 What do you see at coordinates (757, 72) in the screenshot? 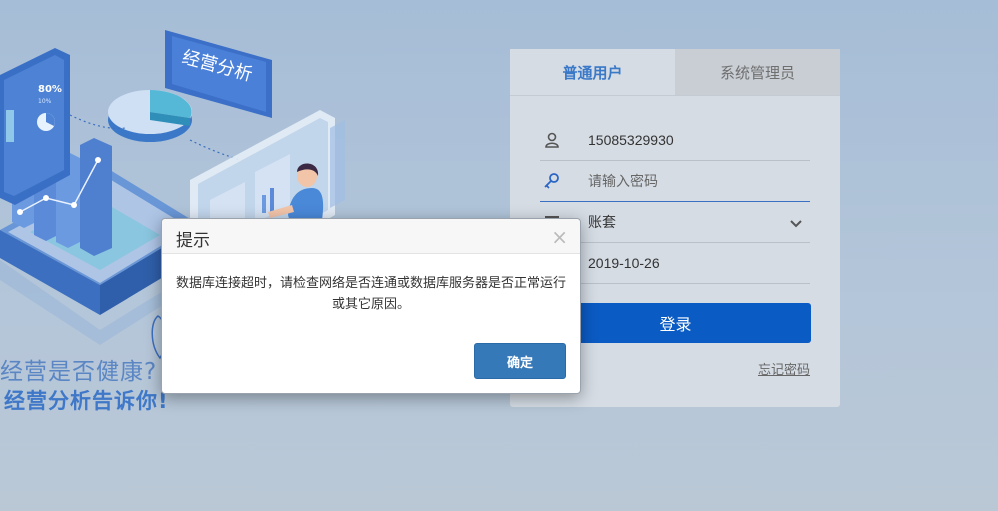
I see `tab-system-admin: 系统管理员` at bounding box center [757, 72].